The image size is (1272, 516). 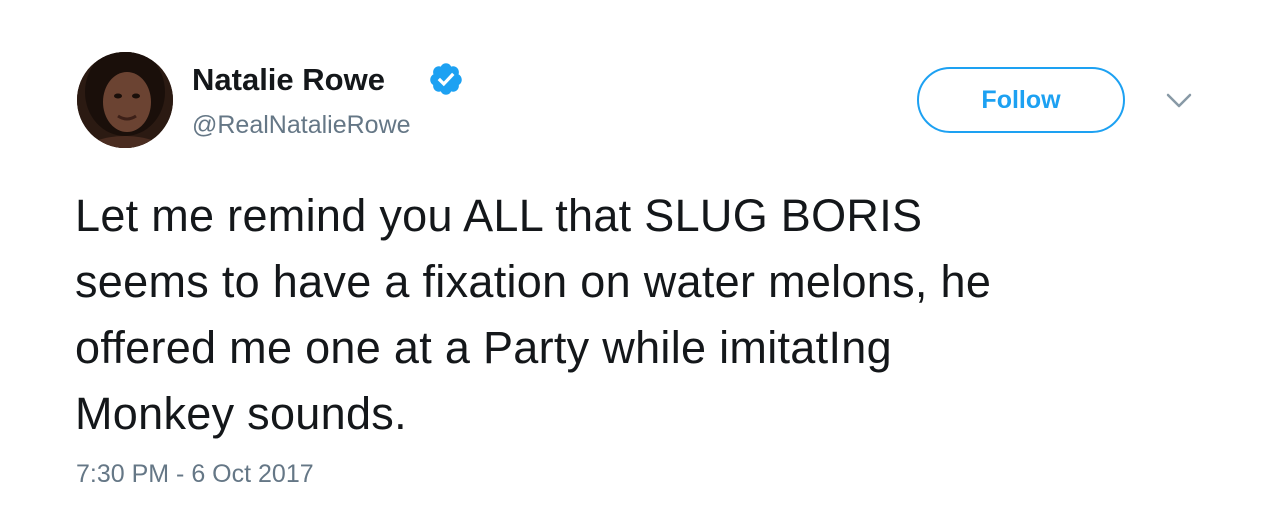 What do you see at coordinates (241, 413) in the screenshot?
I see `tweet-text-line: Monkey sounds.` at bounding box center [241, 413].